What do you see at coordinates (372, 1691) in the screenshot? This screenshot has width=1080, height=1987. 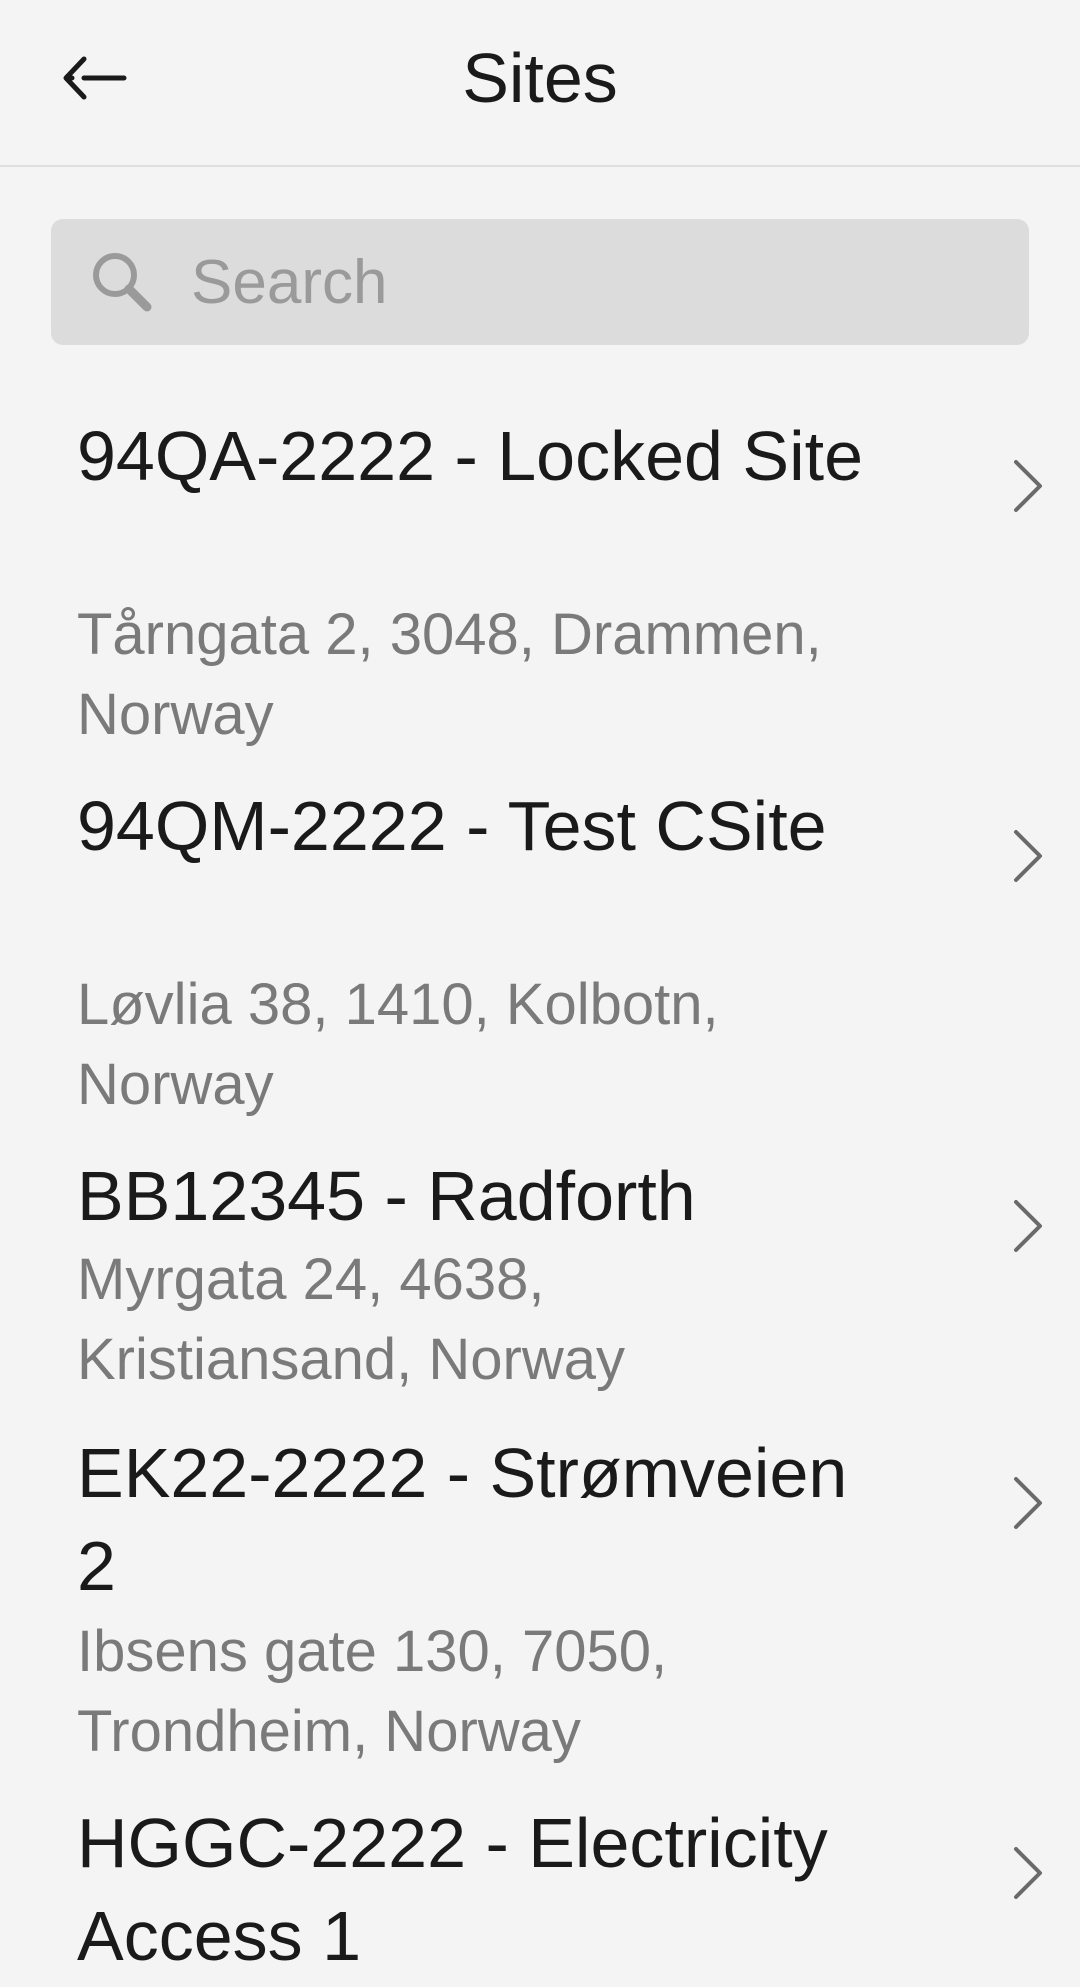 I see `site-address: Ibsens gate 130, 7050, Trondheim, Norway` at bounding box center [372, 1691].